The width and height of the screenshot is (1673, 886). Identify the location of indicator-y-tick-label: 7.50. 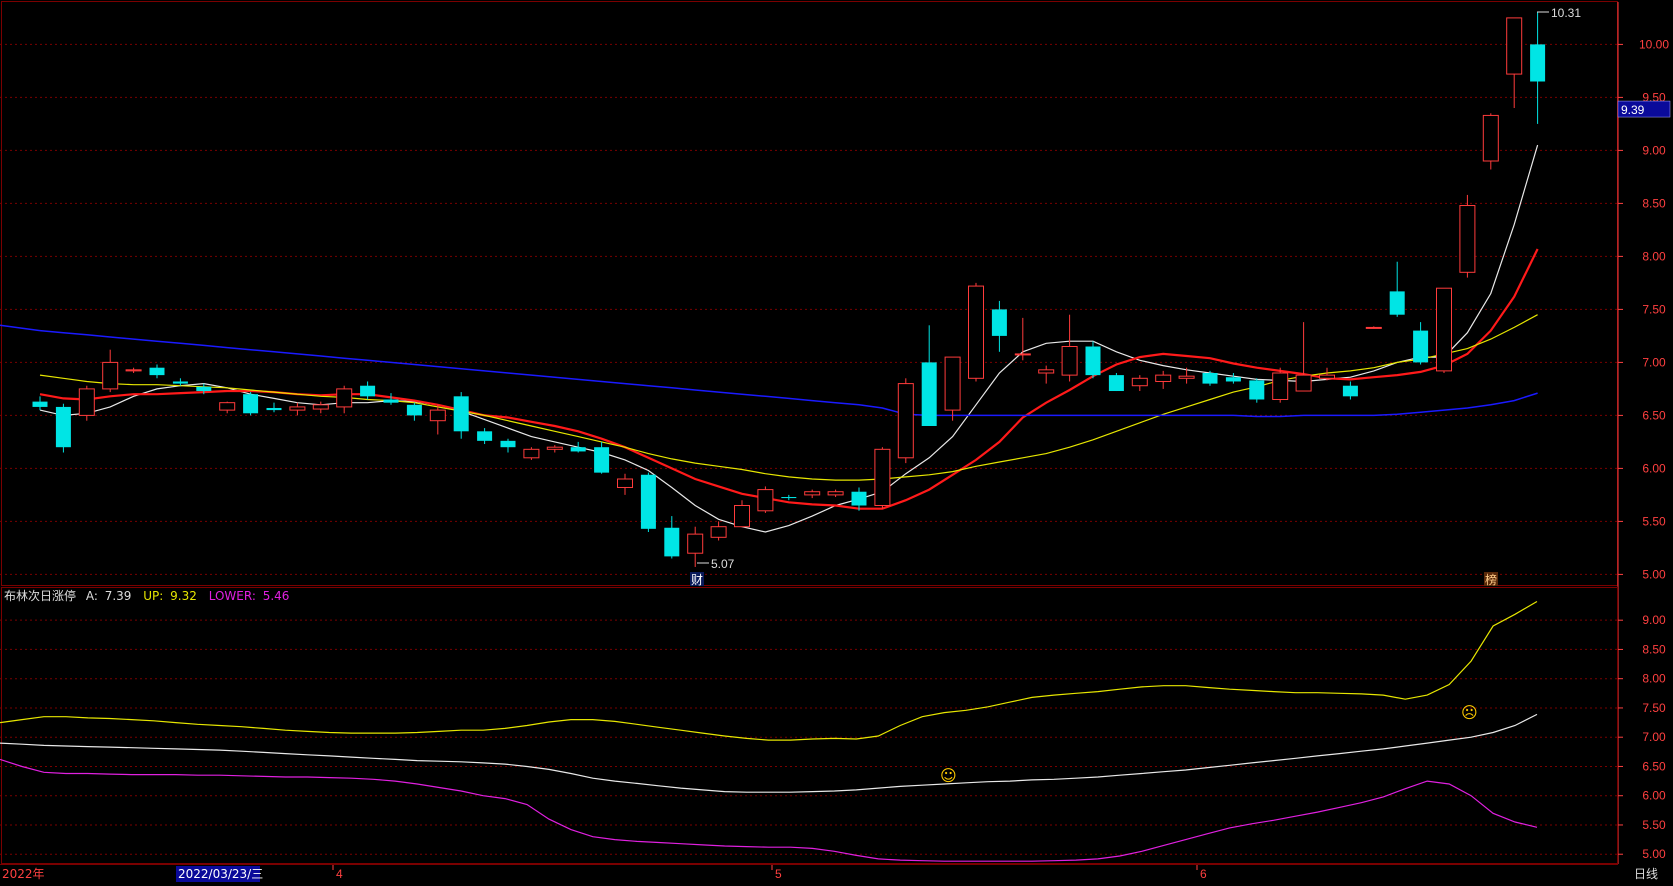
(1654, 708).